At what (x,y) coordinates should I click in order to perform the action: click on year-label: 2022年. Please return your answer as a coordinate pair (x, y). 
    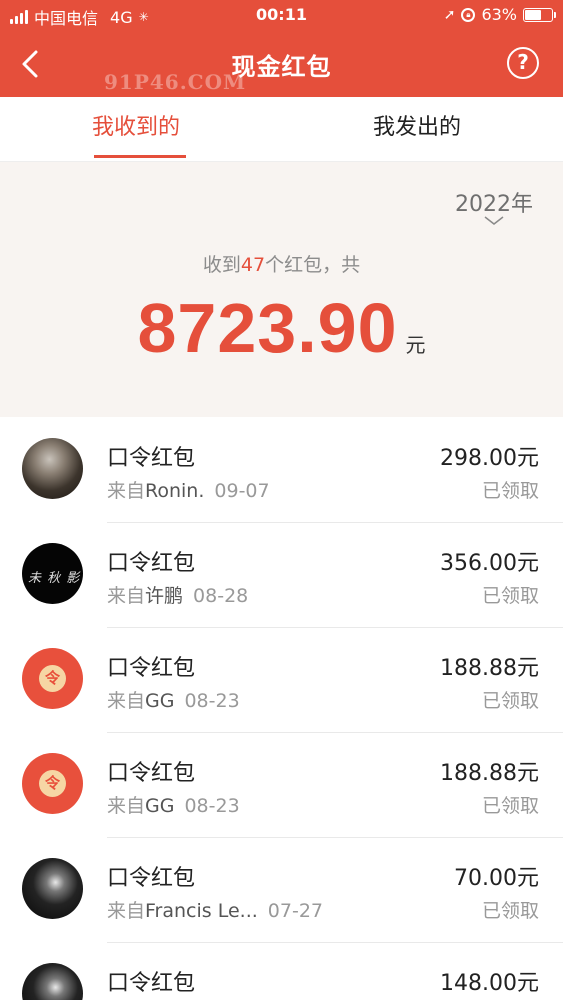
    Looking at the image, I should click on (494, 204).